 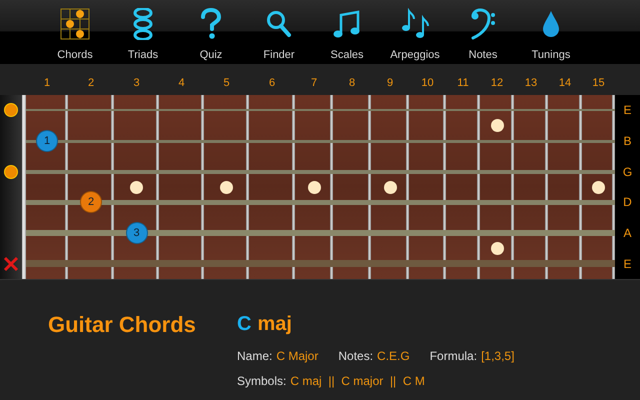 I want to click on fret-number: 6, so click(x=272, y=83).